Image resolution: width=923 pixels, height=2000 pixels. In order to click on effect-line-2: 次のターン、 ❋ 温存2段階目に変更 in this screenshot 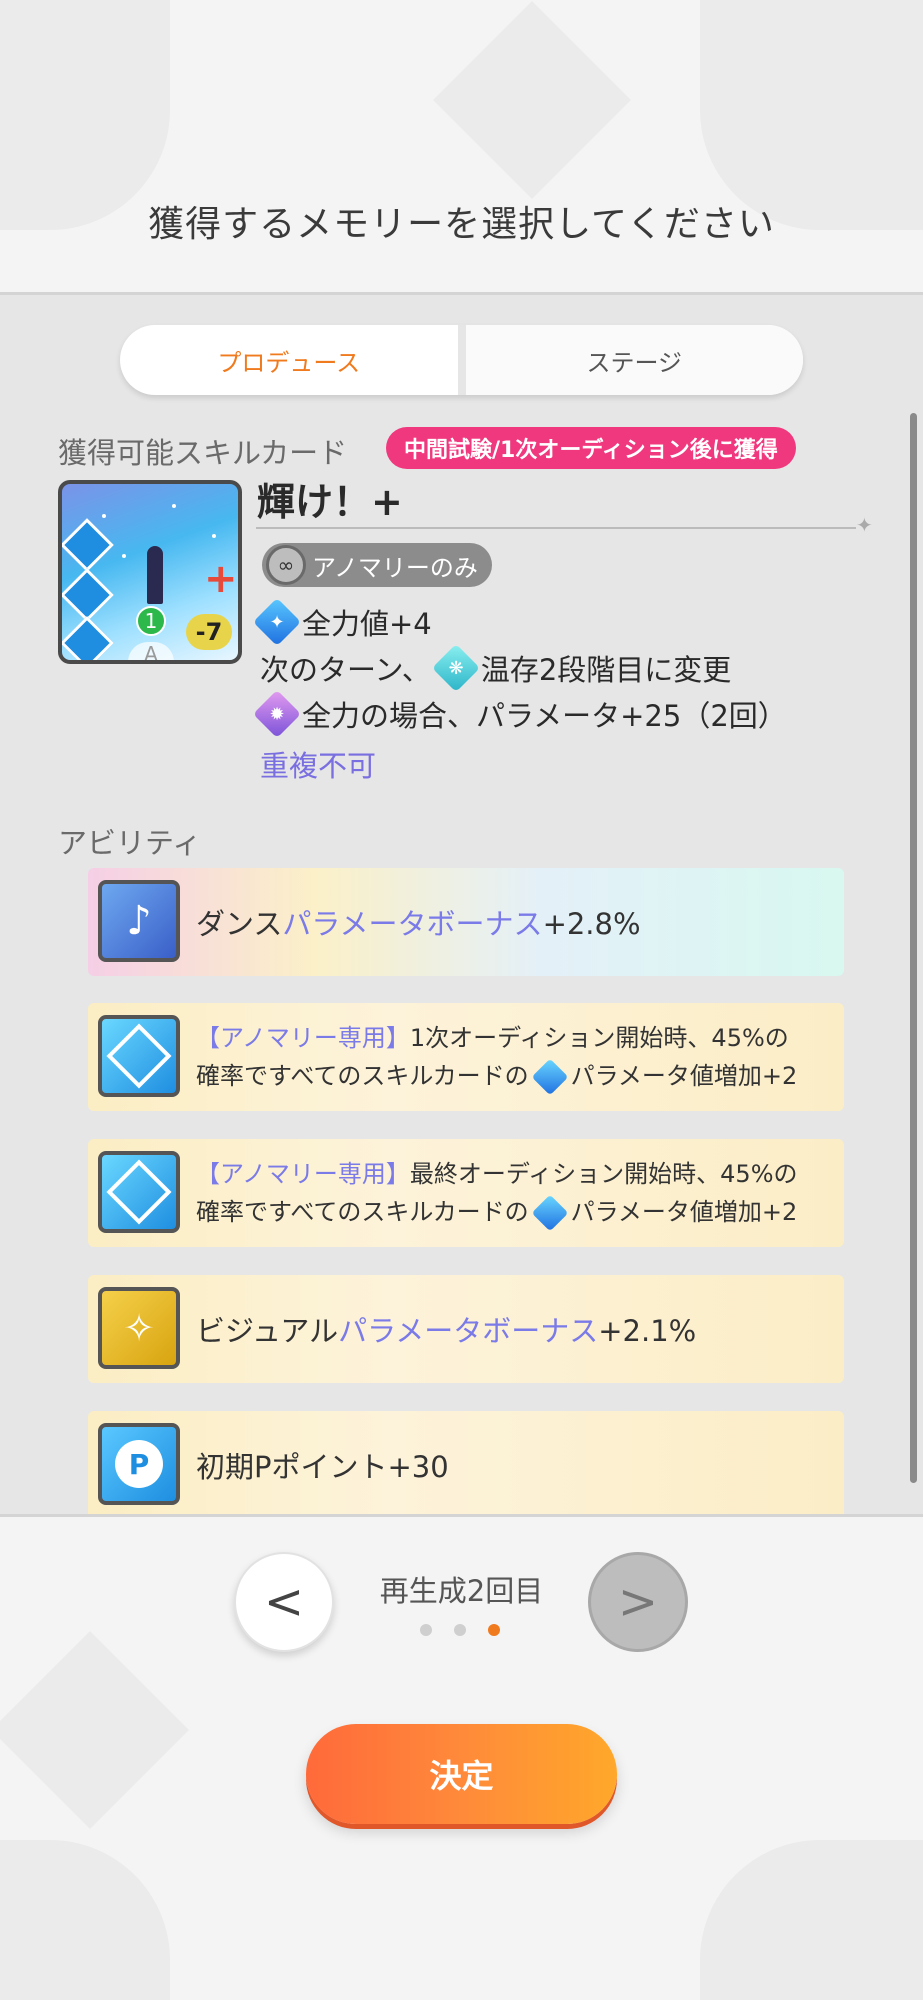, I will do `click(496, 668)`.